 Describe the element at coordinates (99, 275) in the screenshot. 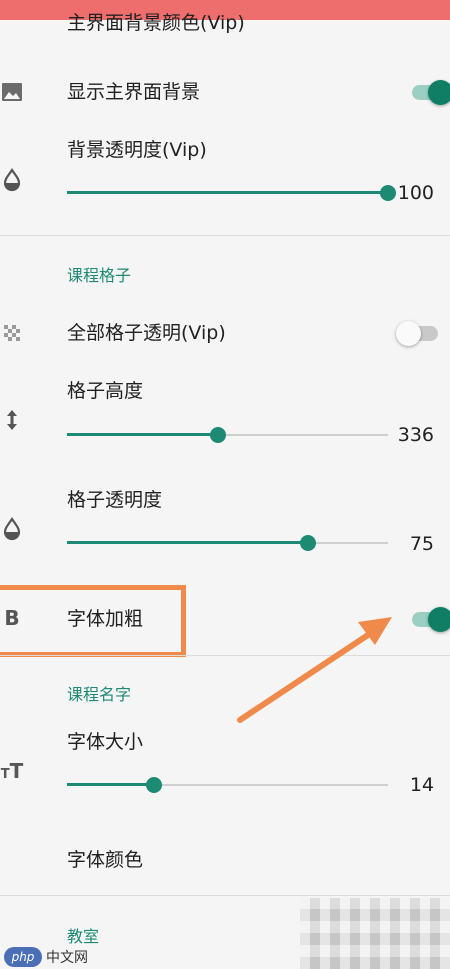

I see `section-header-cells: 课程格子` at that location.